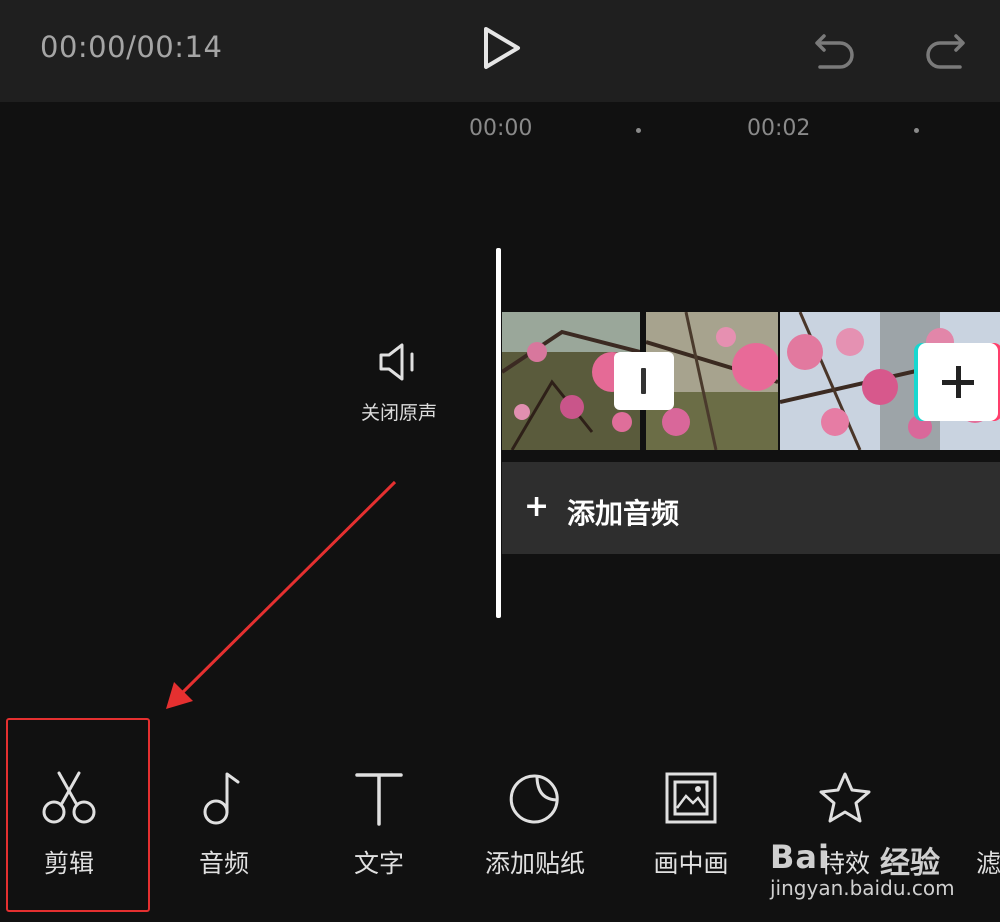 This screenshot has width=1000, height=922. What do you see at coordinates (623, 513) in the screenshot?
I see `add-audio-label: 添加音频` at bounding box center [623, 513].